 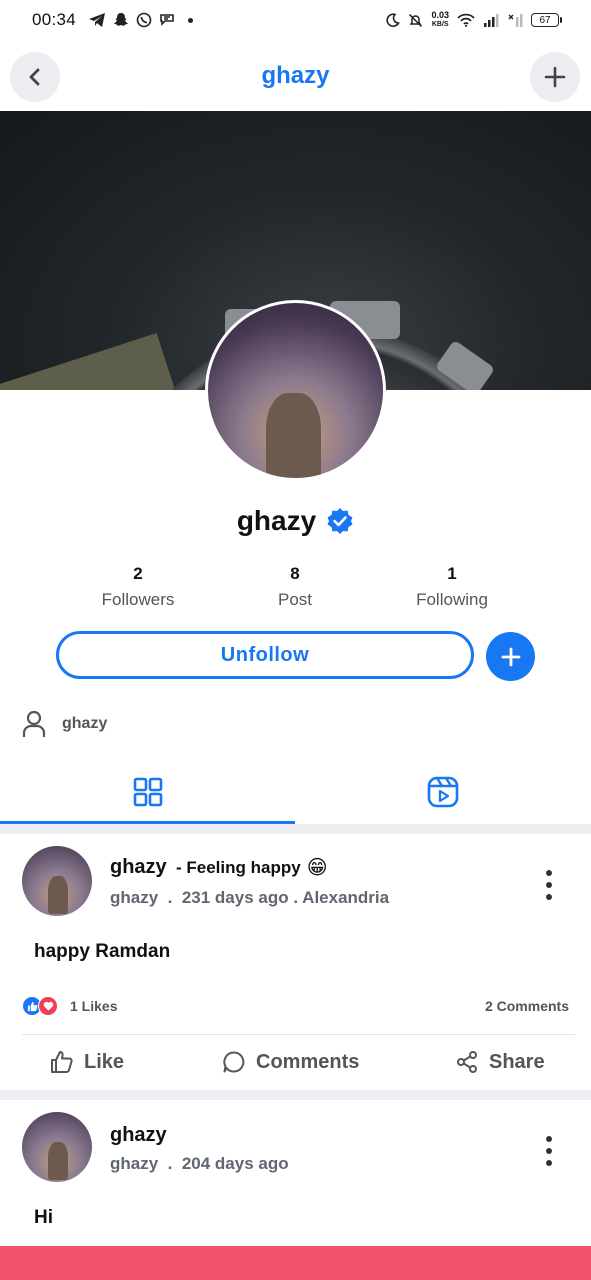 What do you see at coordinates (295, 20) in the screenshot?
I see `status-bar: 00:34 0.03 KB/S 67` at bounding box center [295, 20].